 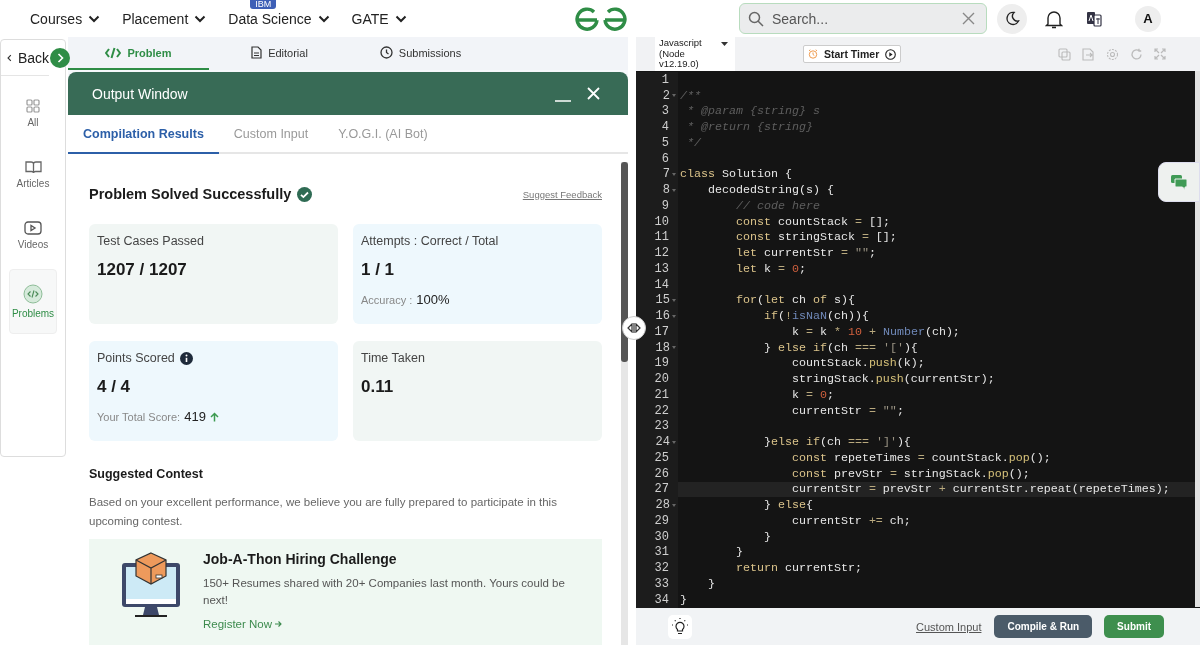 What do you see at coordinates (662, 505) in the screenshot?
I see `line-number: 28` at bounding box center [662, 505].